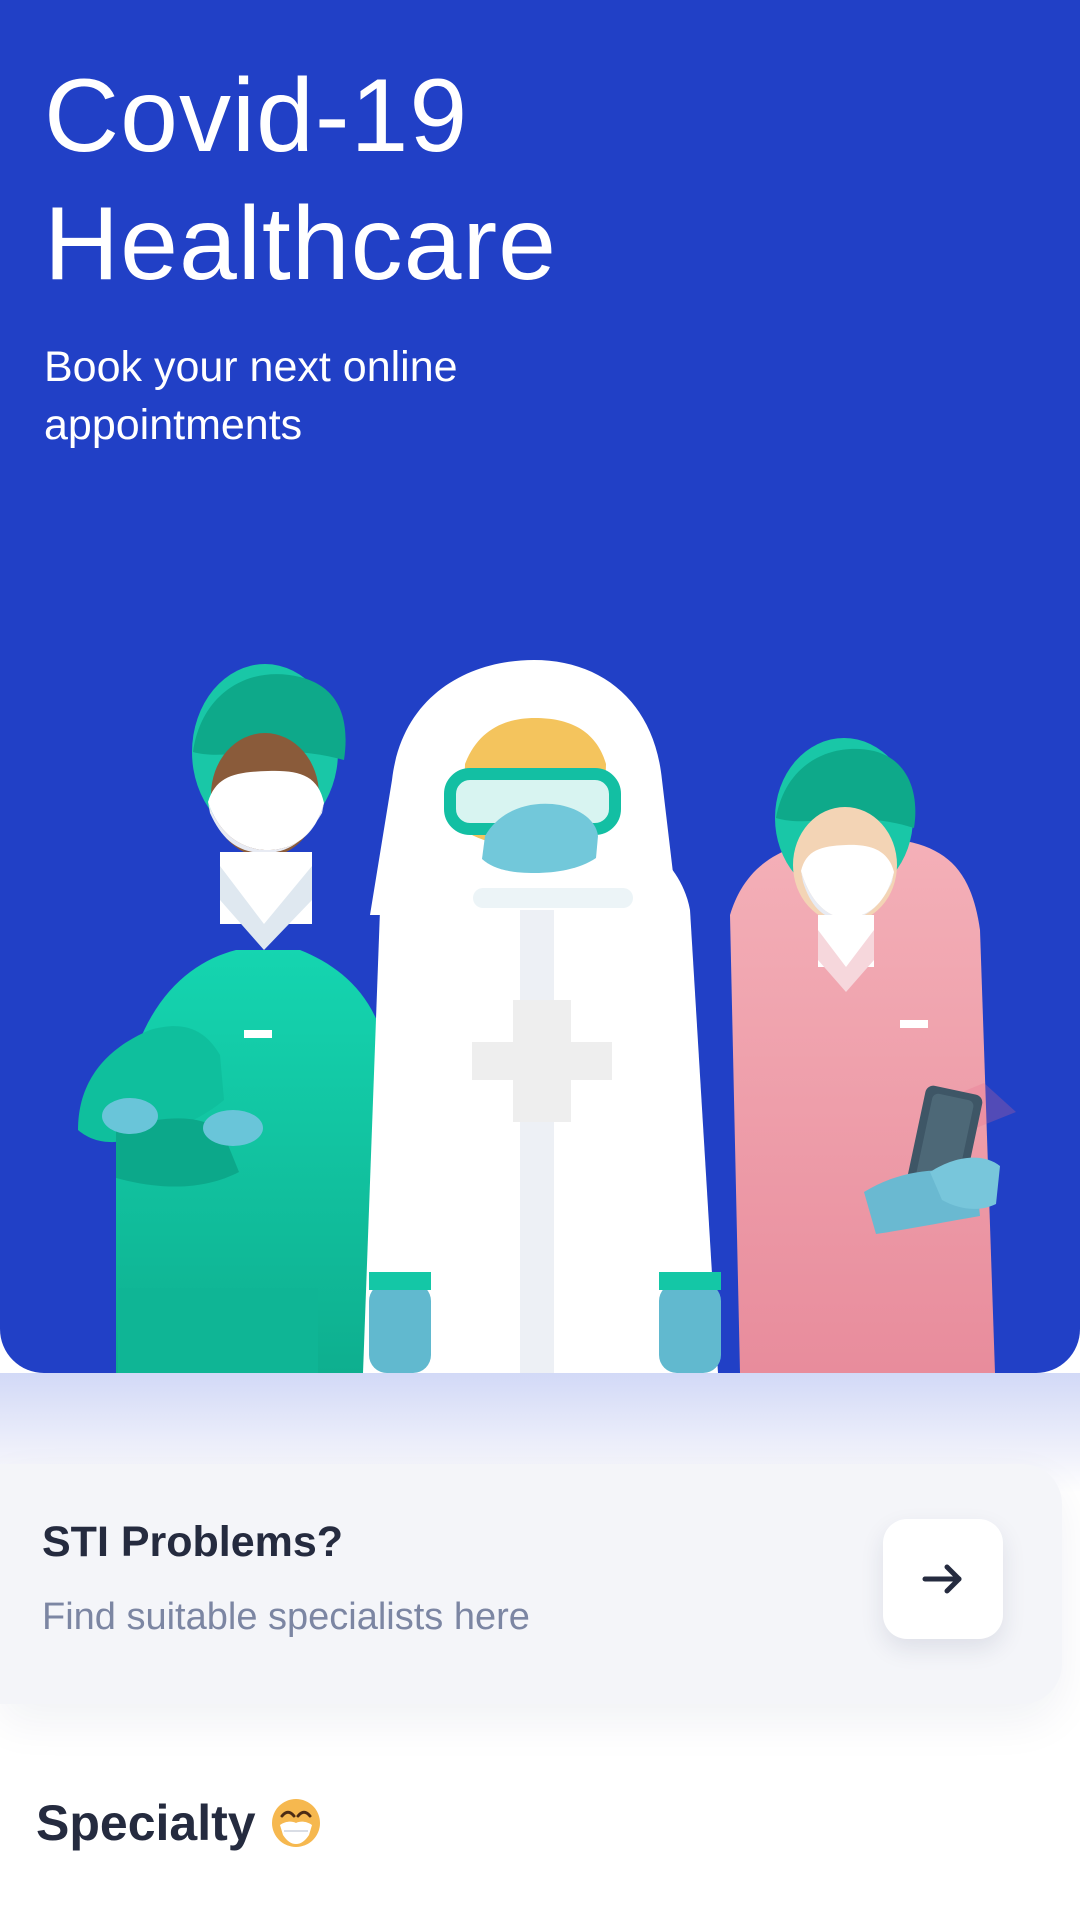 The width and height of the screenshot is (1080, 1920). Describe the element at coordinates (300, 180) in the screenshot. I see `hero-title: Covid-19 Healthcare` at that location.